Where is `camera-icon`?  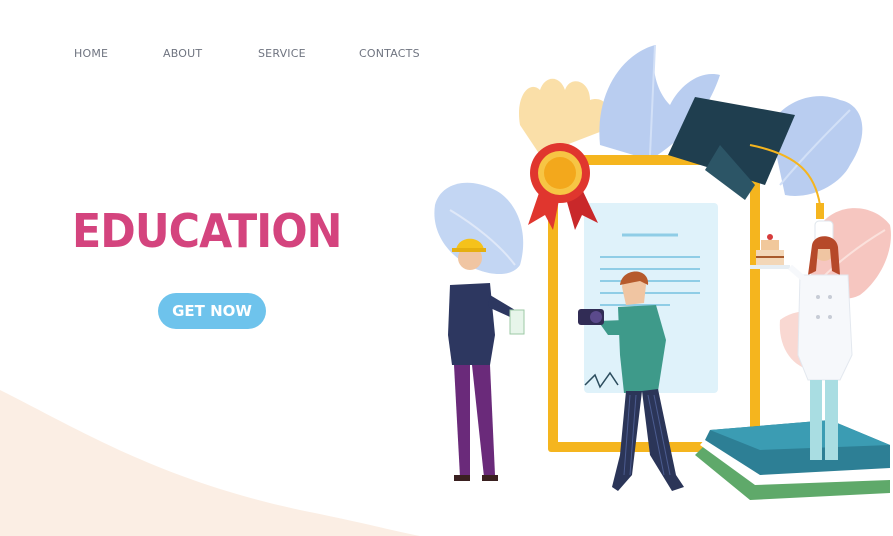
camera-icon is located at coordinates (591, 317).